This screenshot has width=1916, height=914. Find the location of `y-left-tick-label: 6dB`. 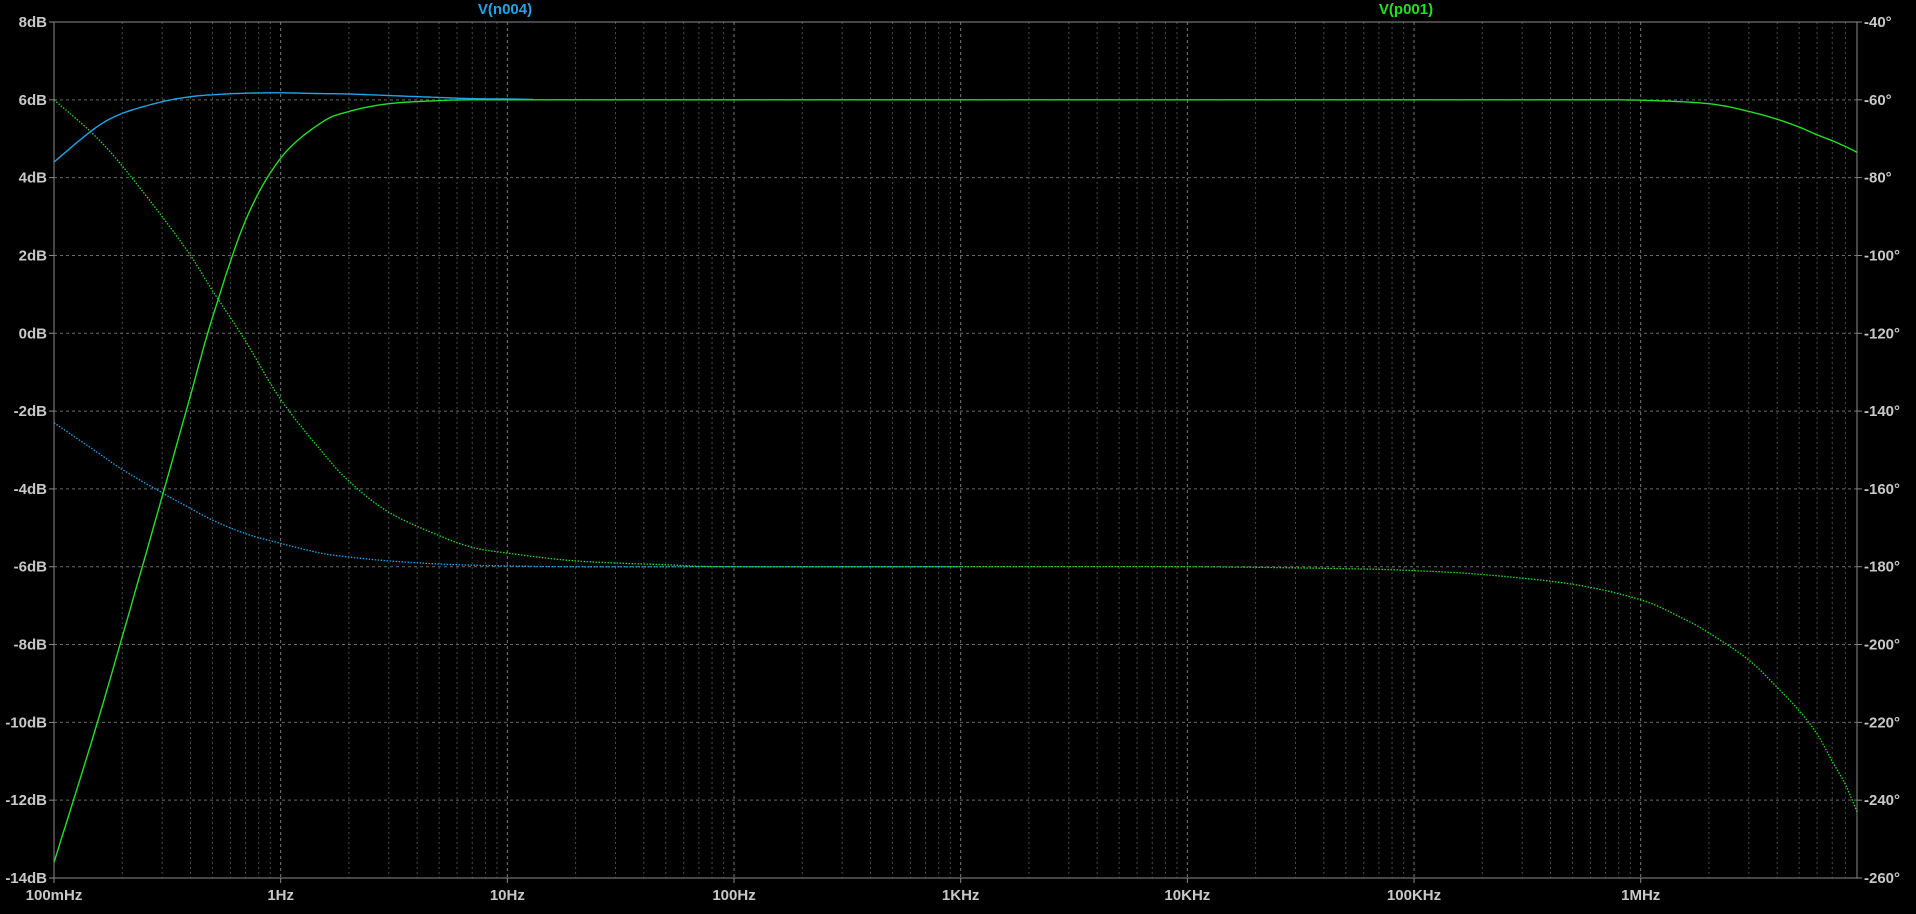

y-left-tick-label: 6dB is located at coordinates (33, 100).